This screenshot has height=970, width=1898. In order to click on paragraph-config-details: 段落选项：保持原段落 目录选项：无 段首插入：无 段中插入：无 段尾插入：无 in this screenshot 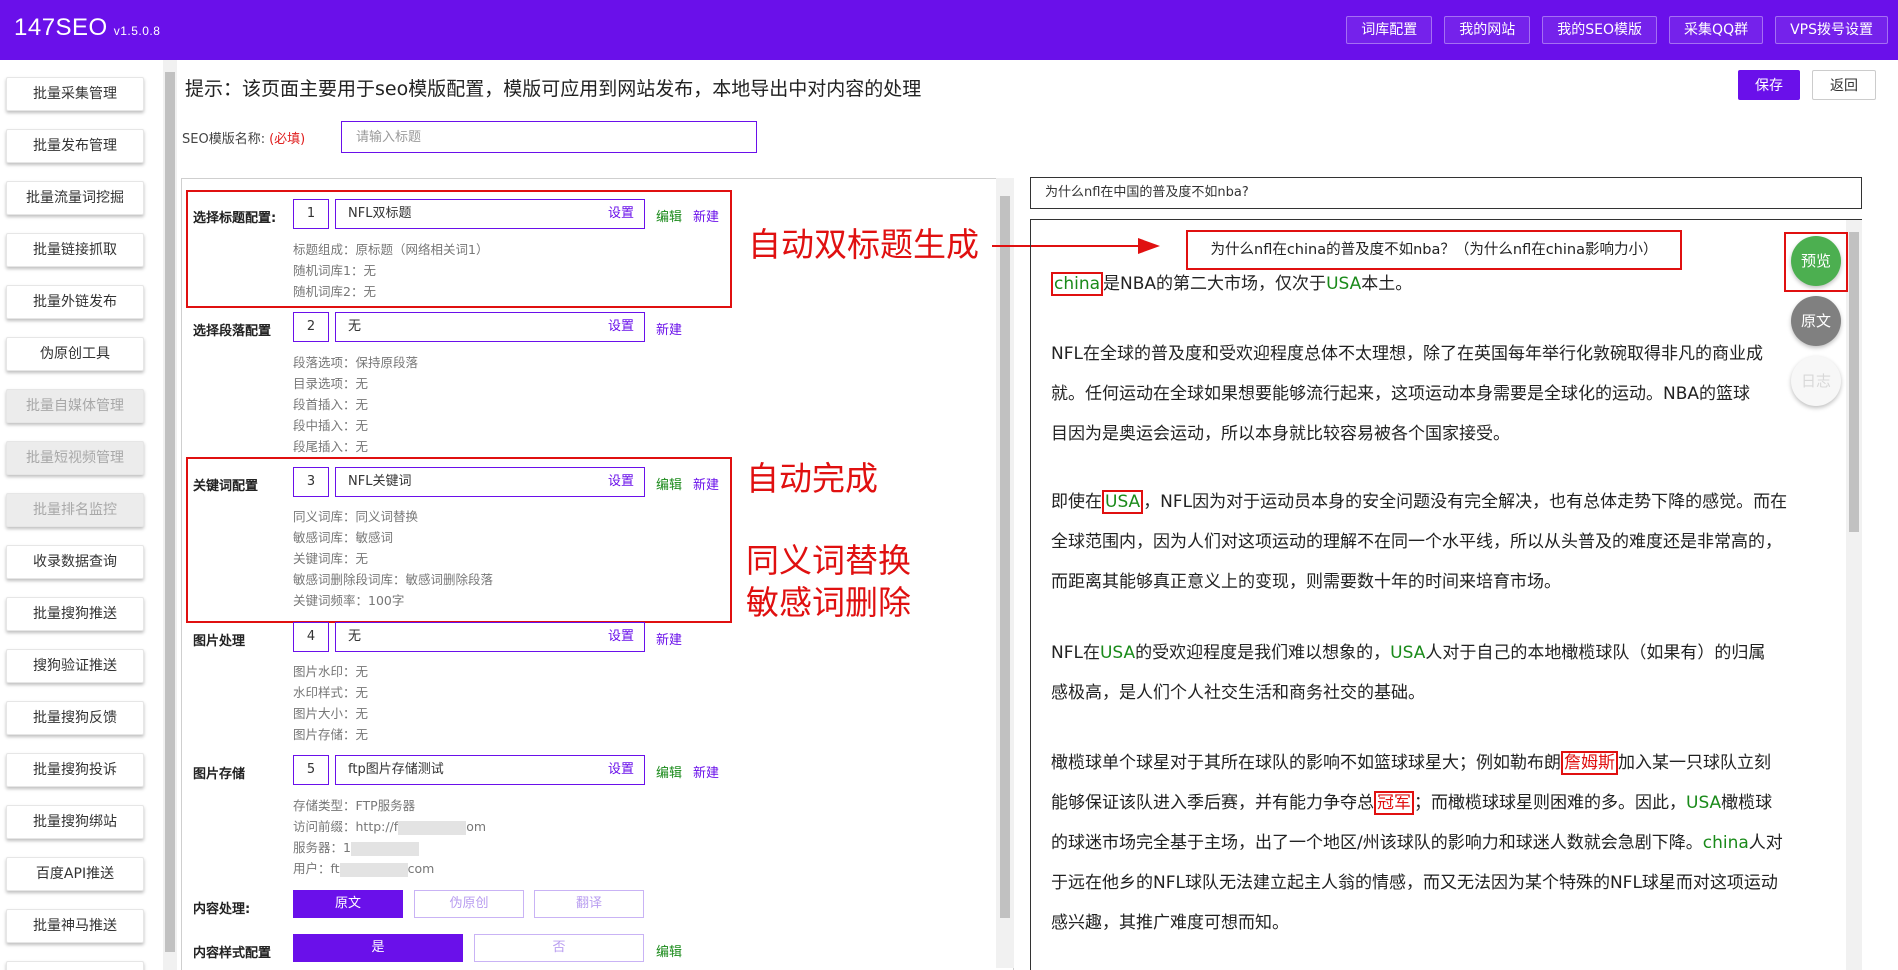, I will do `click(356, 404)`.